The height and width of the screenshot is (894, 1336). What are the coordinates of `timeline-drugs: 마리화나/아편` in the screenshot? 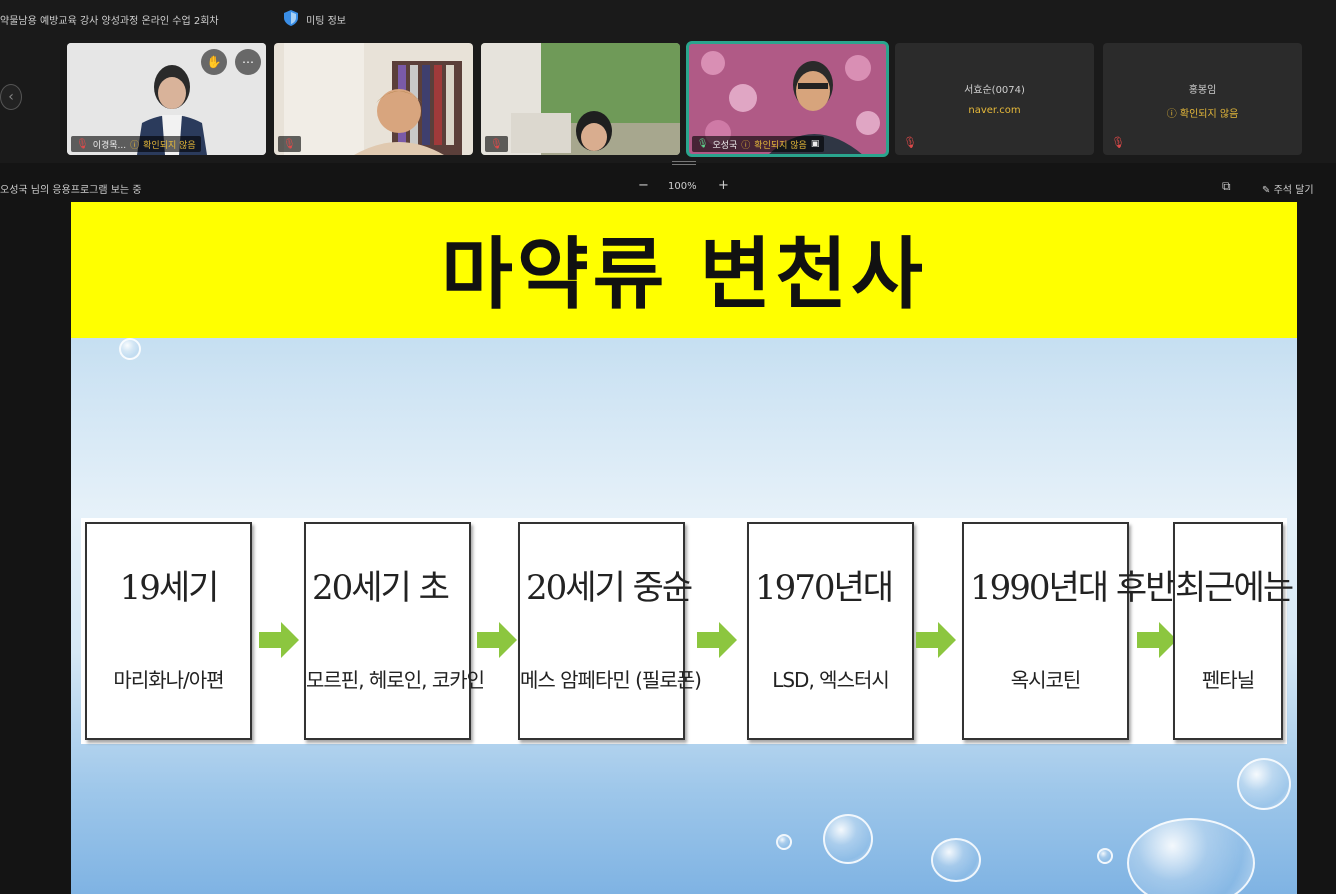 It's located at (168, 680).